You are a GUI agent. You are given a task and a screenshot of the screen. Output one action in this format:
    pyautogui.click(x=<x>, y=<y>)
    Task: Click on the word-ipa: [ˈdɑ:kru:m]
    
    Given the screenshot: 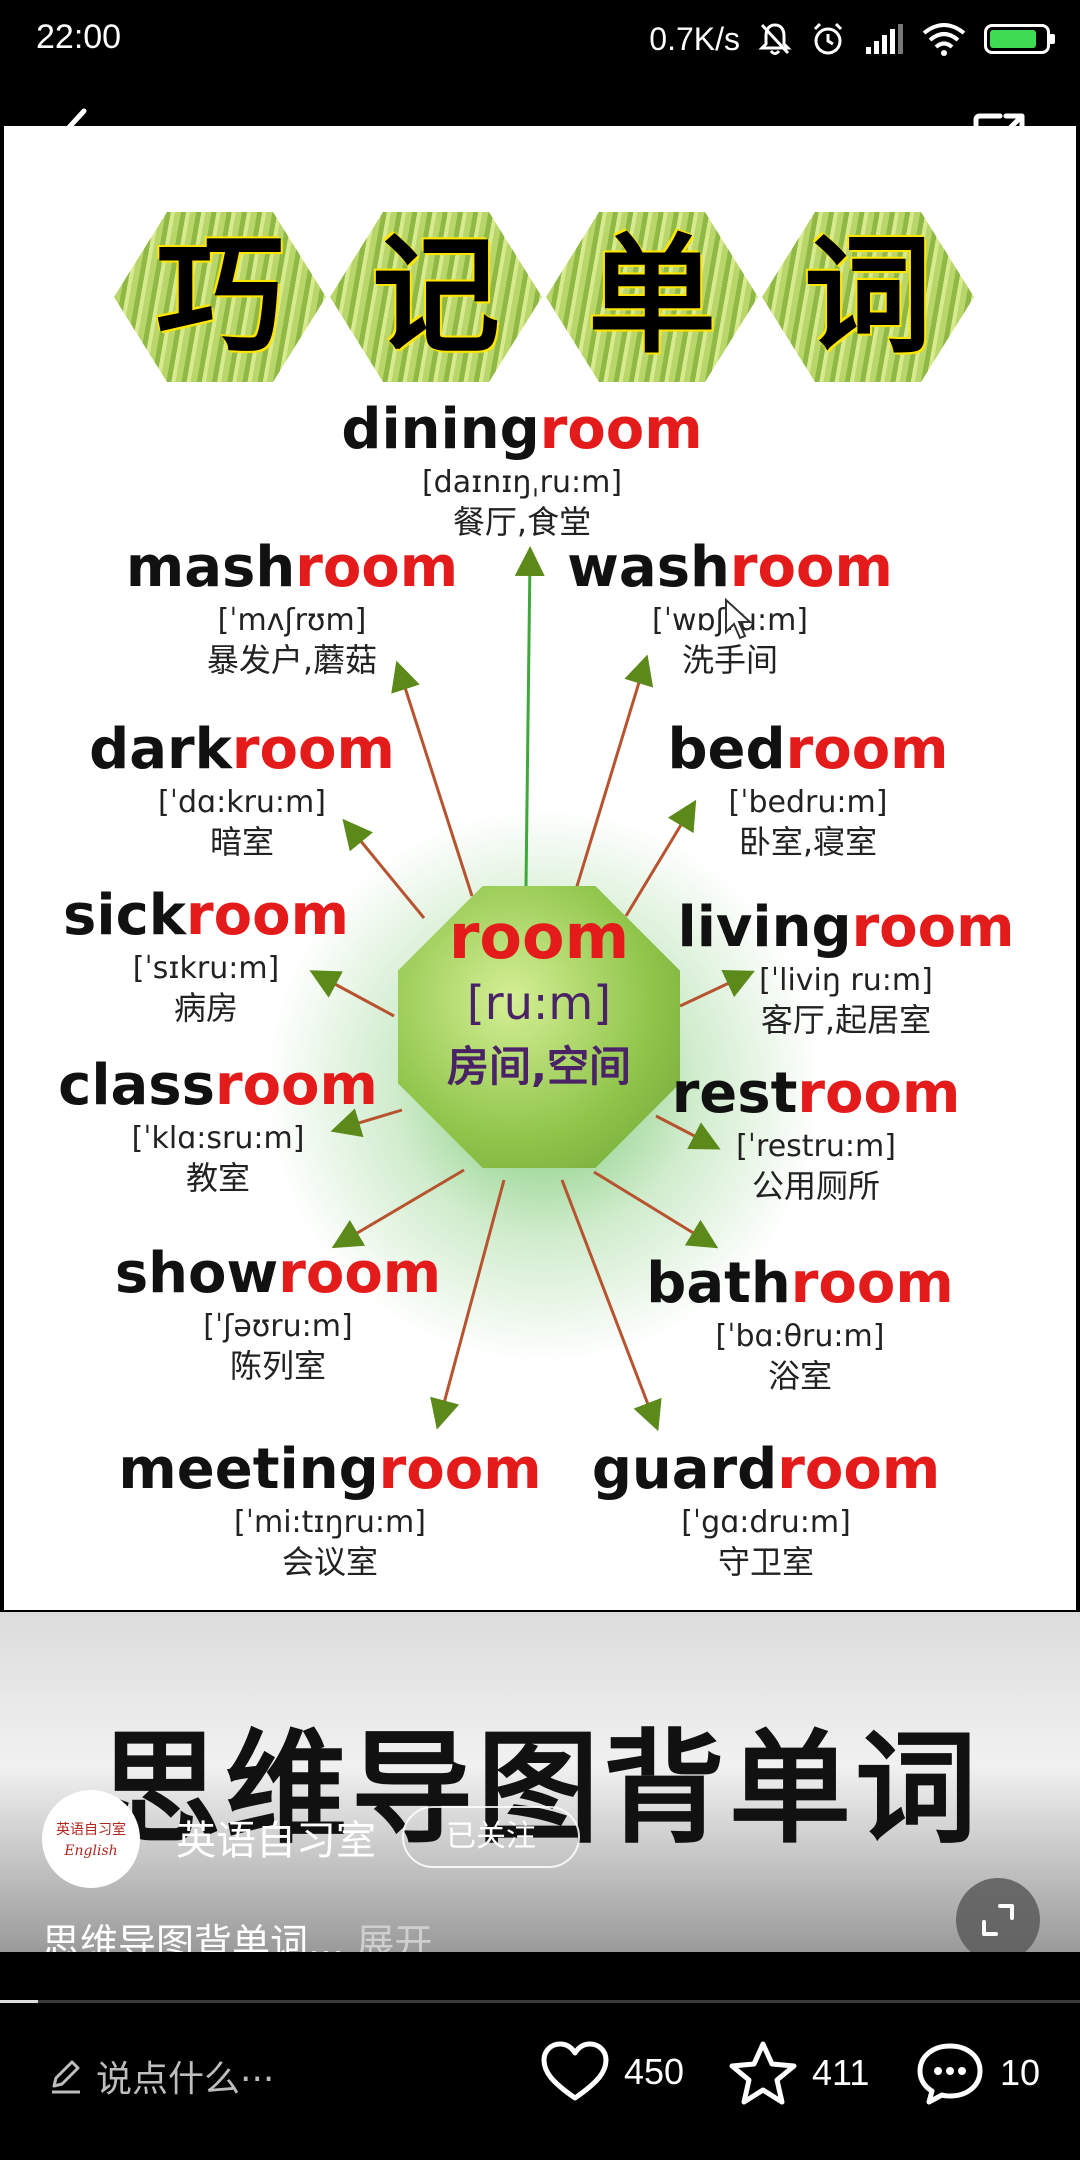 What is the action you would take?
    pyautogui.click(x=242, y=802)
    